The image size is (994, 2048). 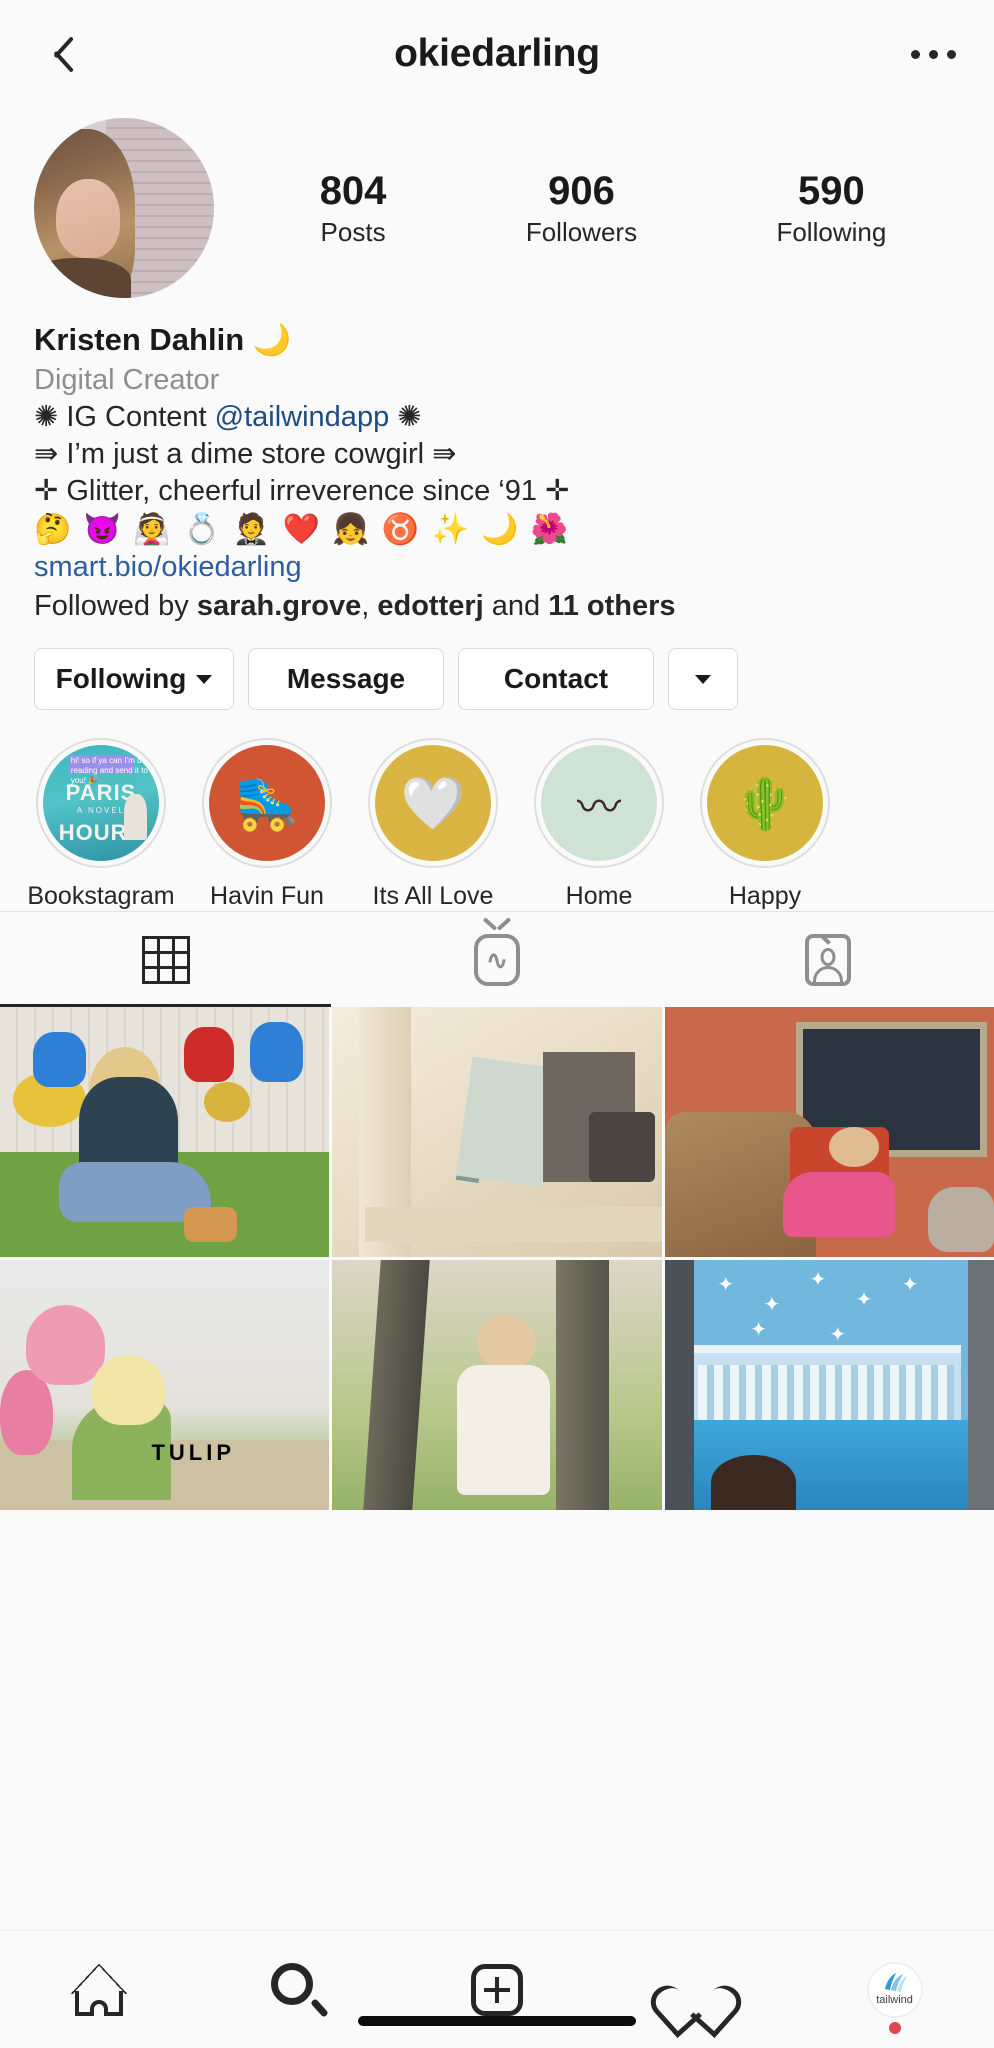 I want to click on highlight-label: Bookstagram, so click(x=101, y=896).